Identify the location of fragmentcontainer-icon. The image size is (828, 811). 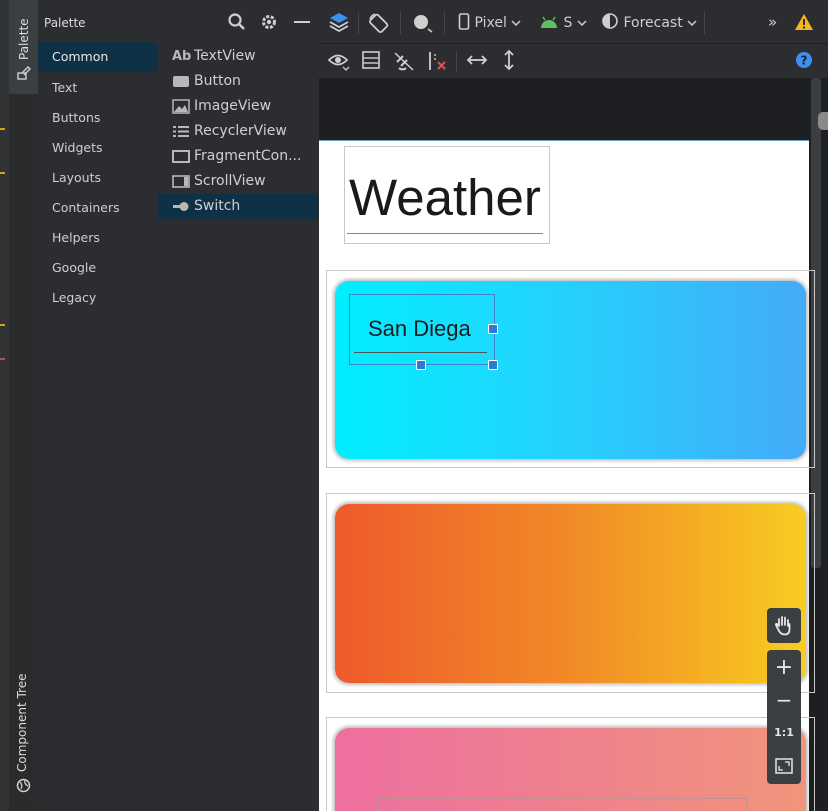
(181, 156).